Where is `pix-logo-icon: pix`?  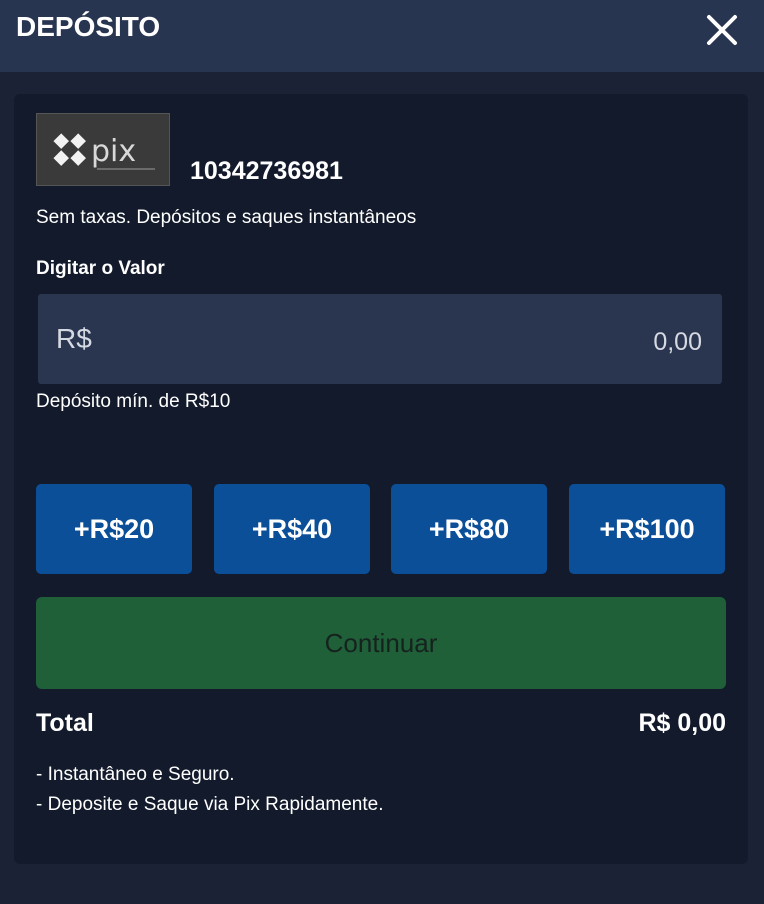 pix-logo-icon: pix is located at coordinates (103, 149).